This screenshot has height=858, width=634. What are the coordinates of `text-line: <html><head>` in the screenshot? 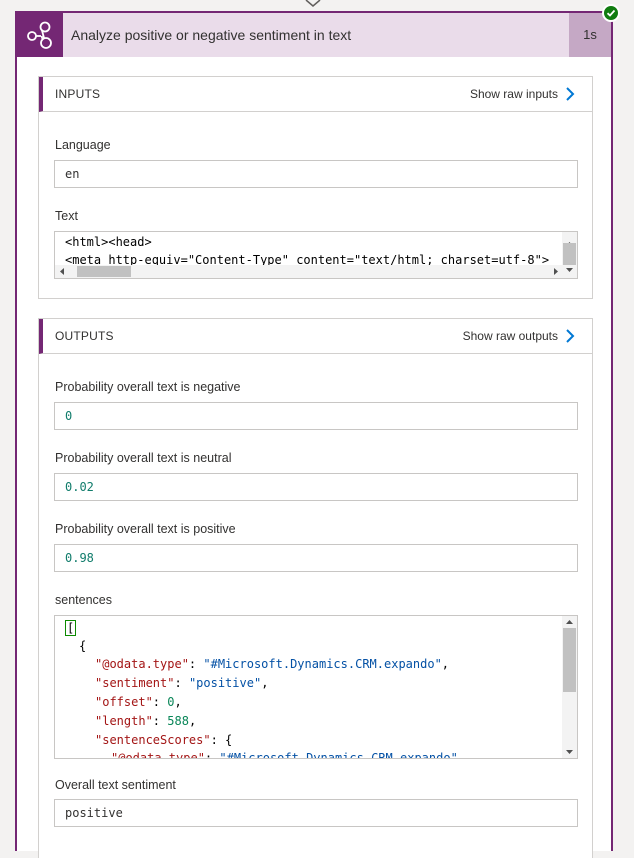 It's located at (108, 242).